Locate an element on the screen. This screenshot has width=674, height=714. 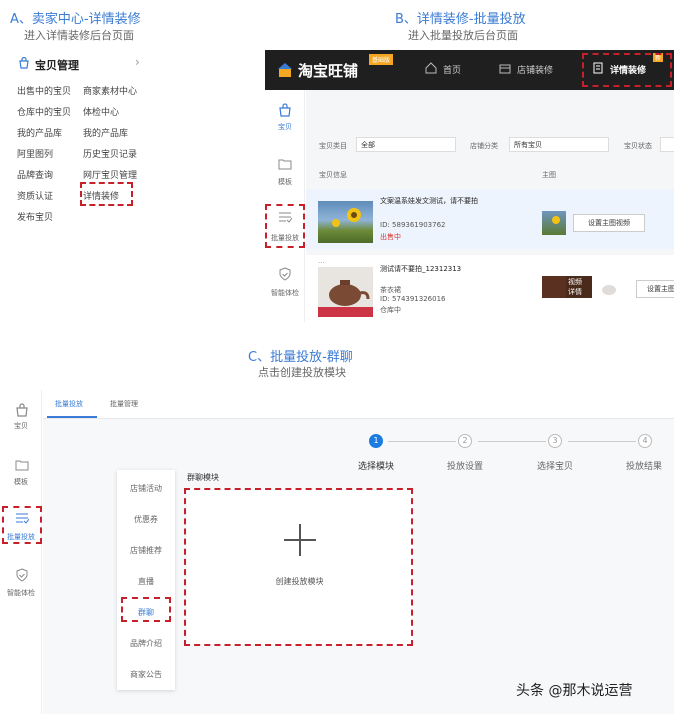
highlight-box-group-chat is located at coordinates (146, 609).